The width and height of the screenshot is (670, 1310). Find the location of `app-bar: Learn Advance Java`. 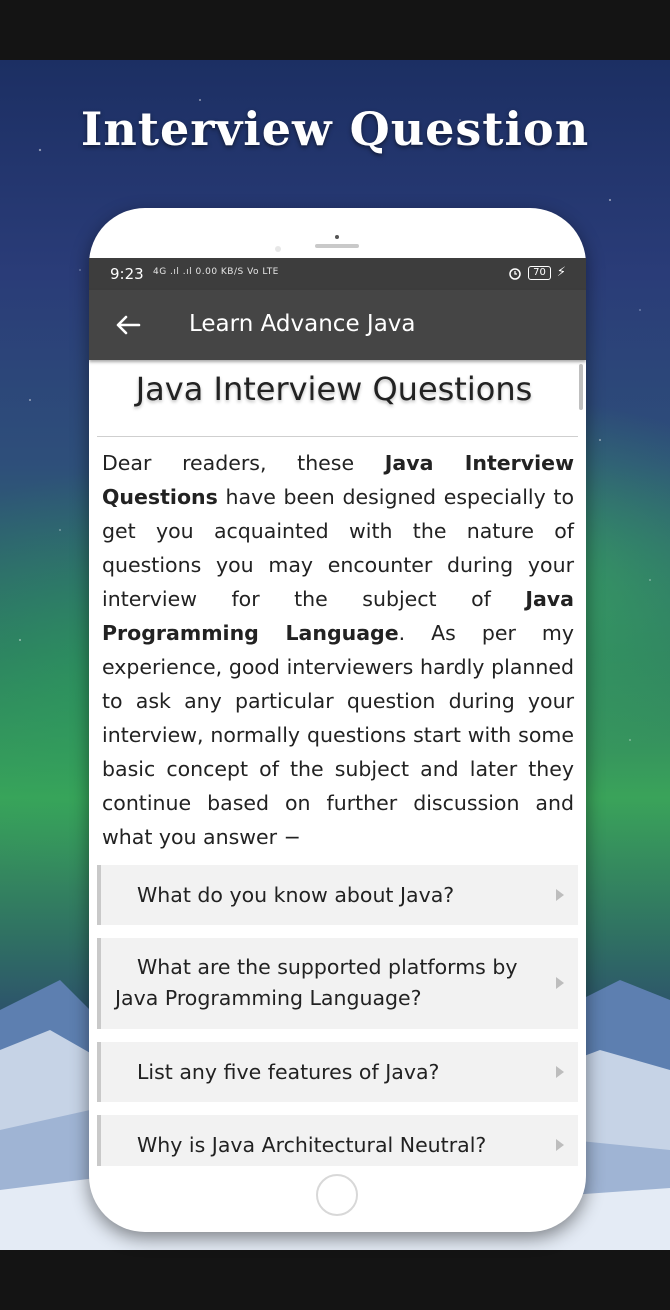

app-bar: Learn Advance Java is located at coordinates (337, 325).